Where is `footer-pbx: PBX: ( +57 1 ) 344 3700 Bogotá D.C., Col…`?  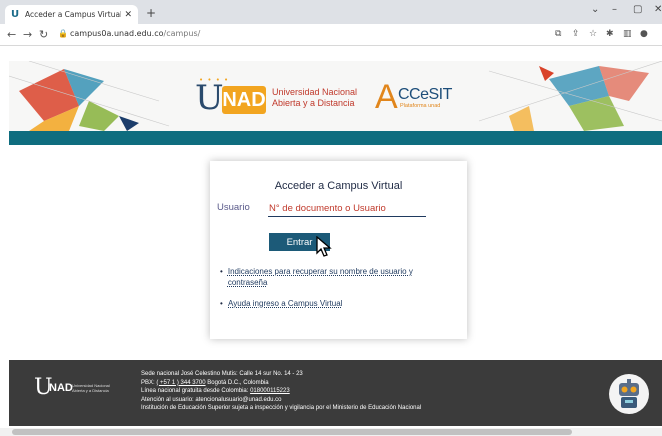 footer-pbx: PBX: ( +57 1 ) 344 3700 Bogotá D.C., Col… is located at coordinates (205, 382).